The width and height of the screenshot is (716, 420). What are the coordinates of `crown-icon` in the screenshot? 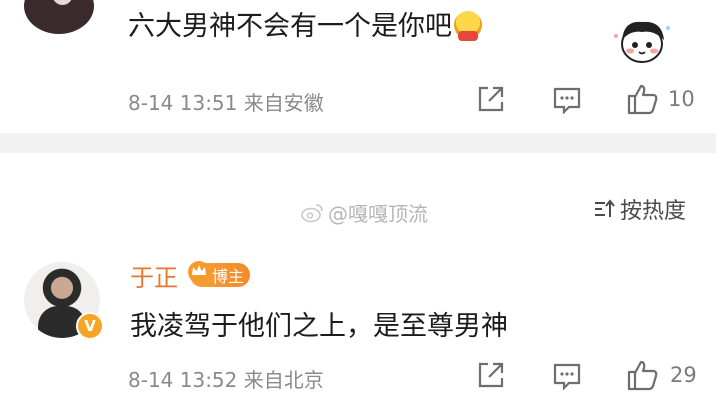 It's located at (199, 272).